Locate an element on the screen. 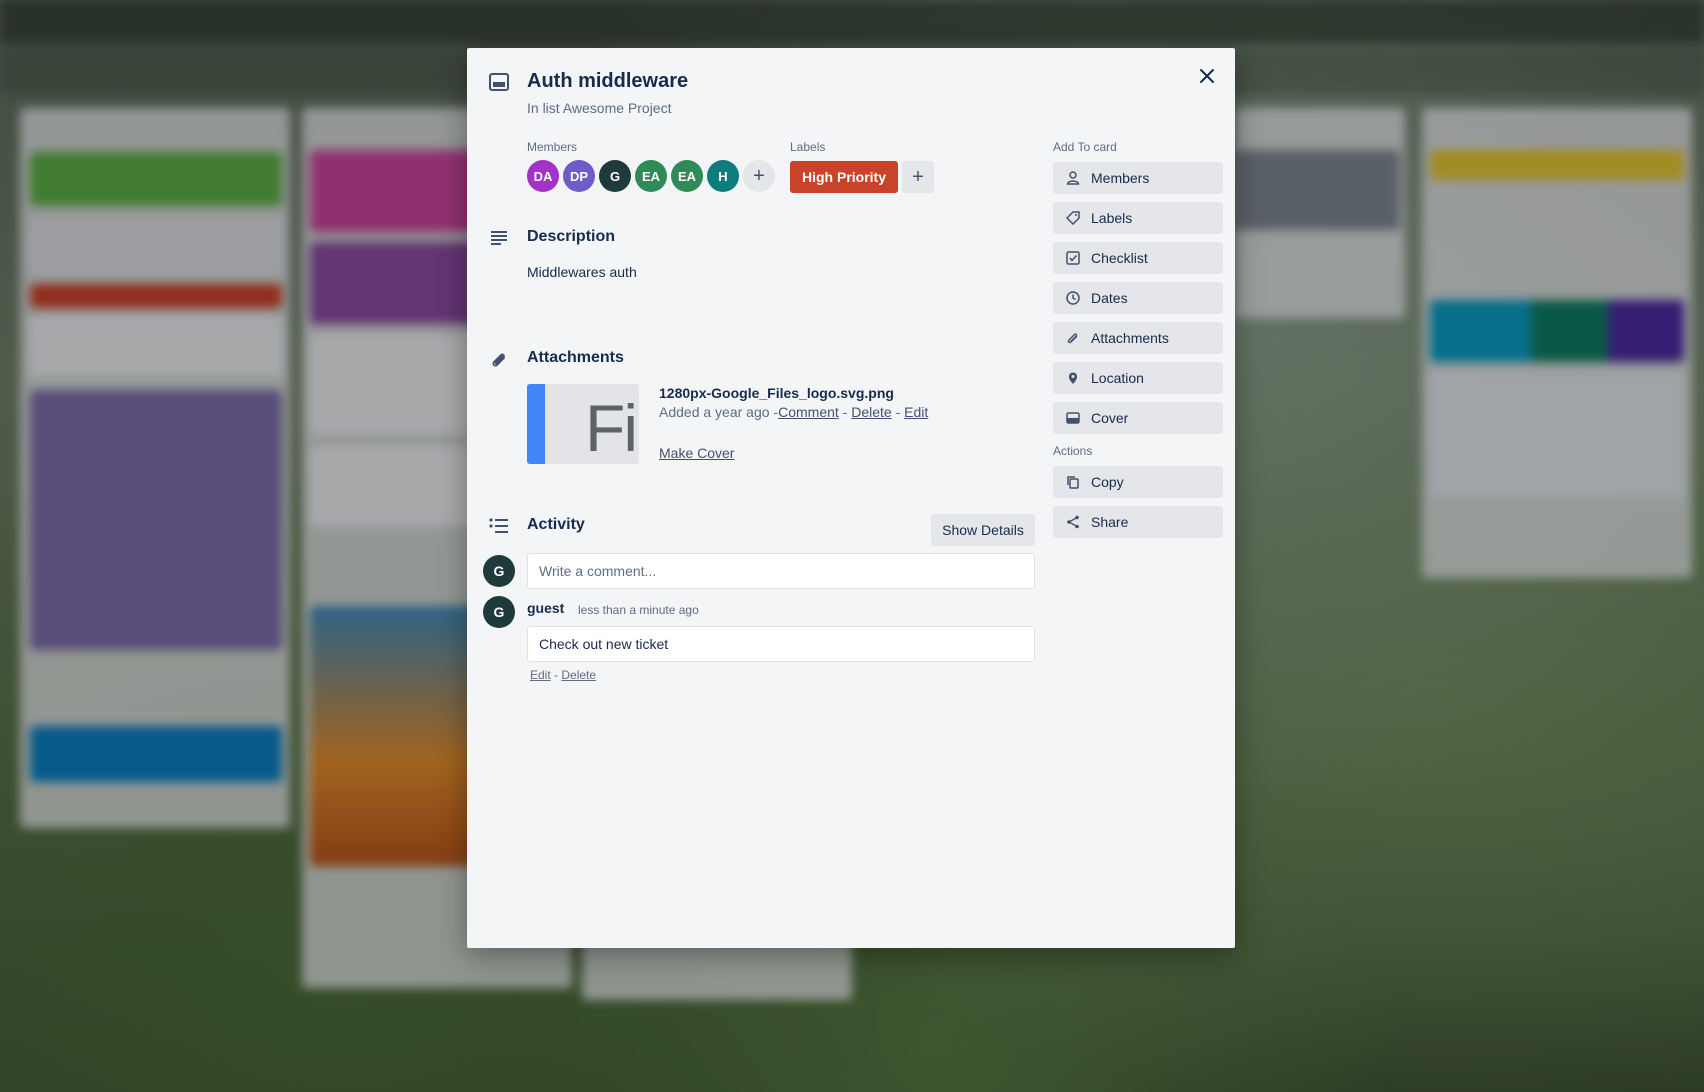 The width and height of the screenshot is (1704, 1092). sidebar-location-button: Location is located at coordinates (1138, 378).